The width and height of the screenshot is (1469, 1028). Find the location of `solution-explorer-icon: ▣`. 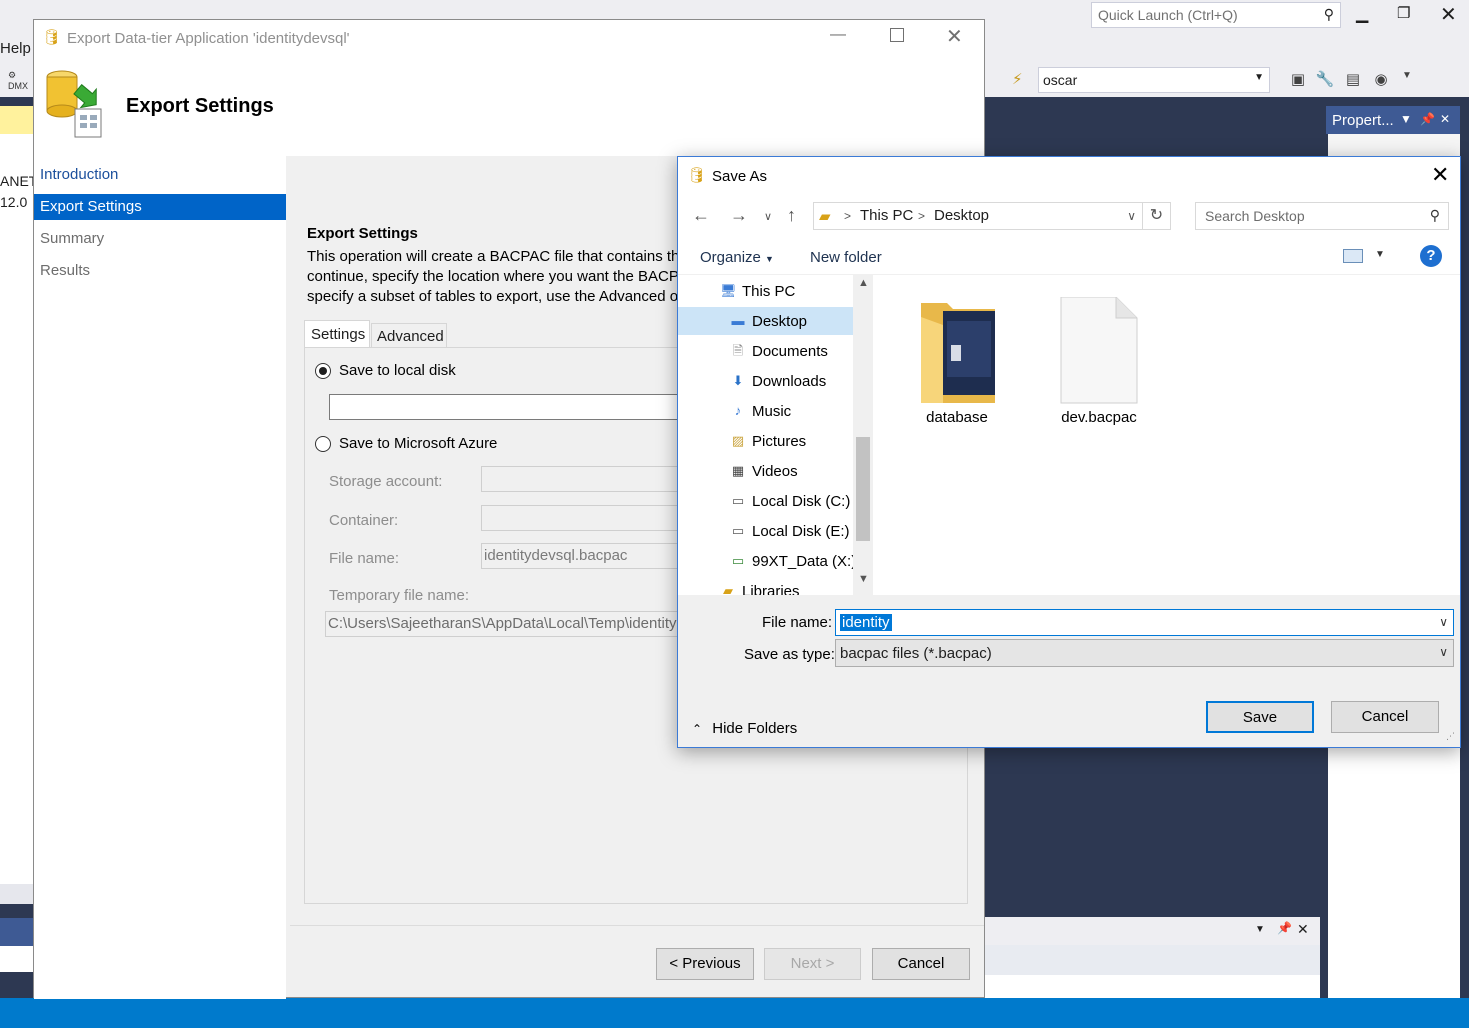

solution-explorer-icon: ▣ is located at coordinates (1298, 80).